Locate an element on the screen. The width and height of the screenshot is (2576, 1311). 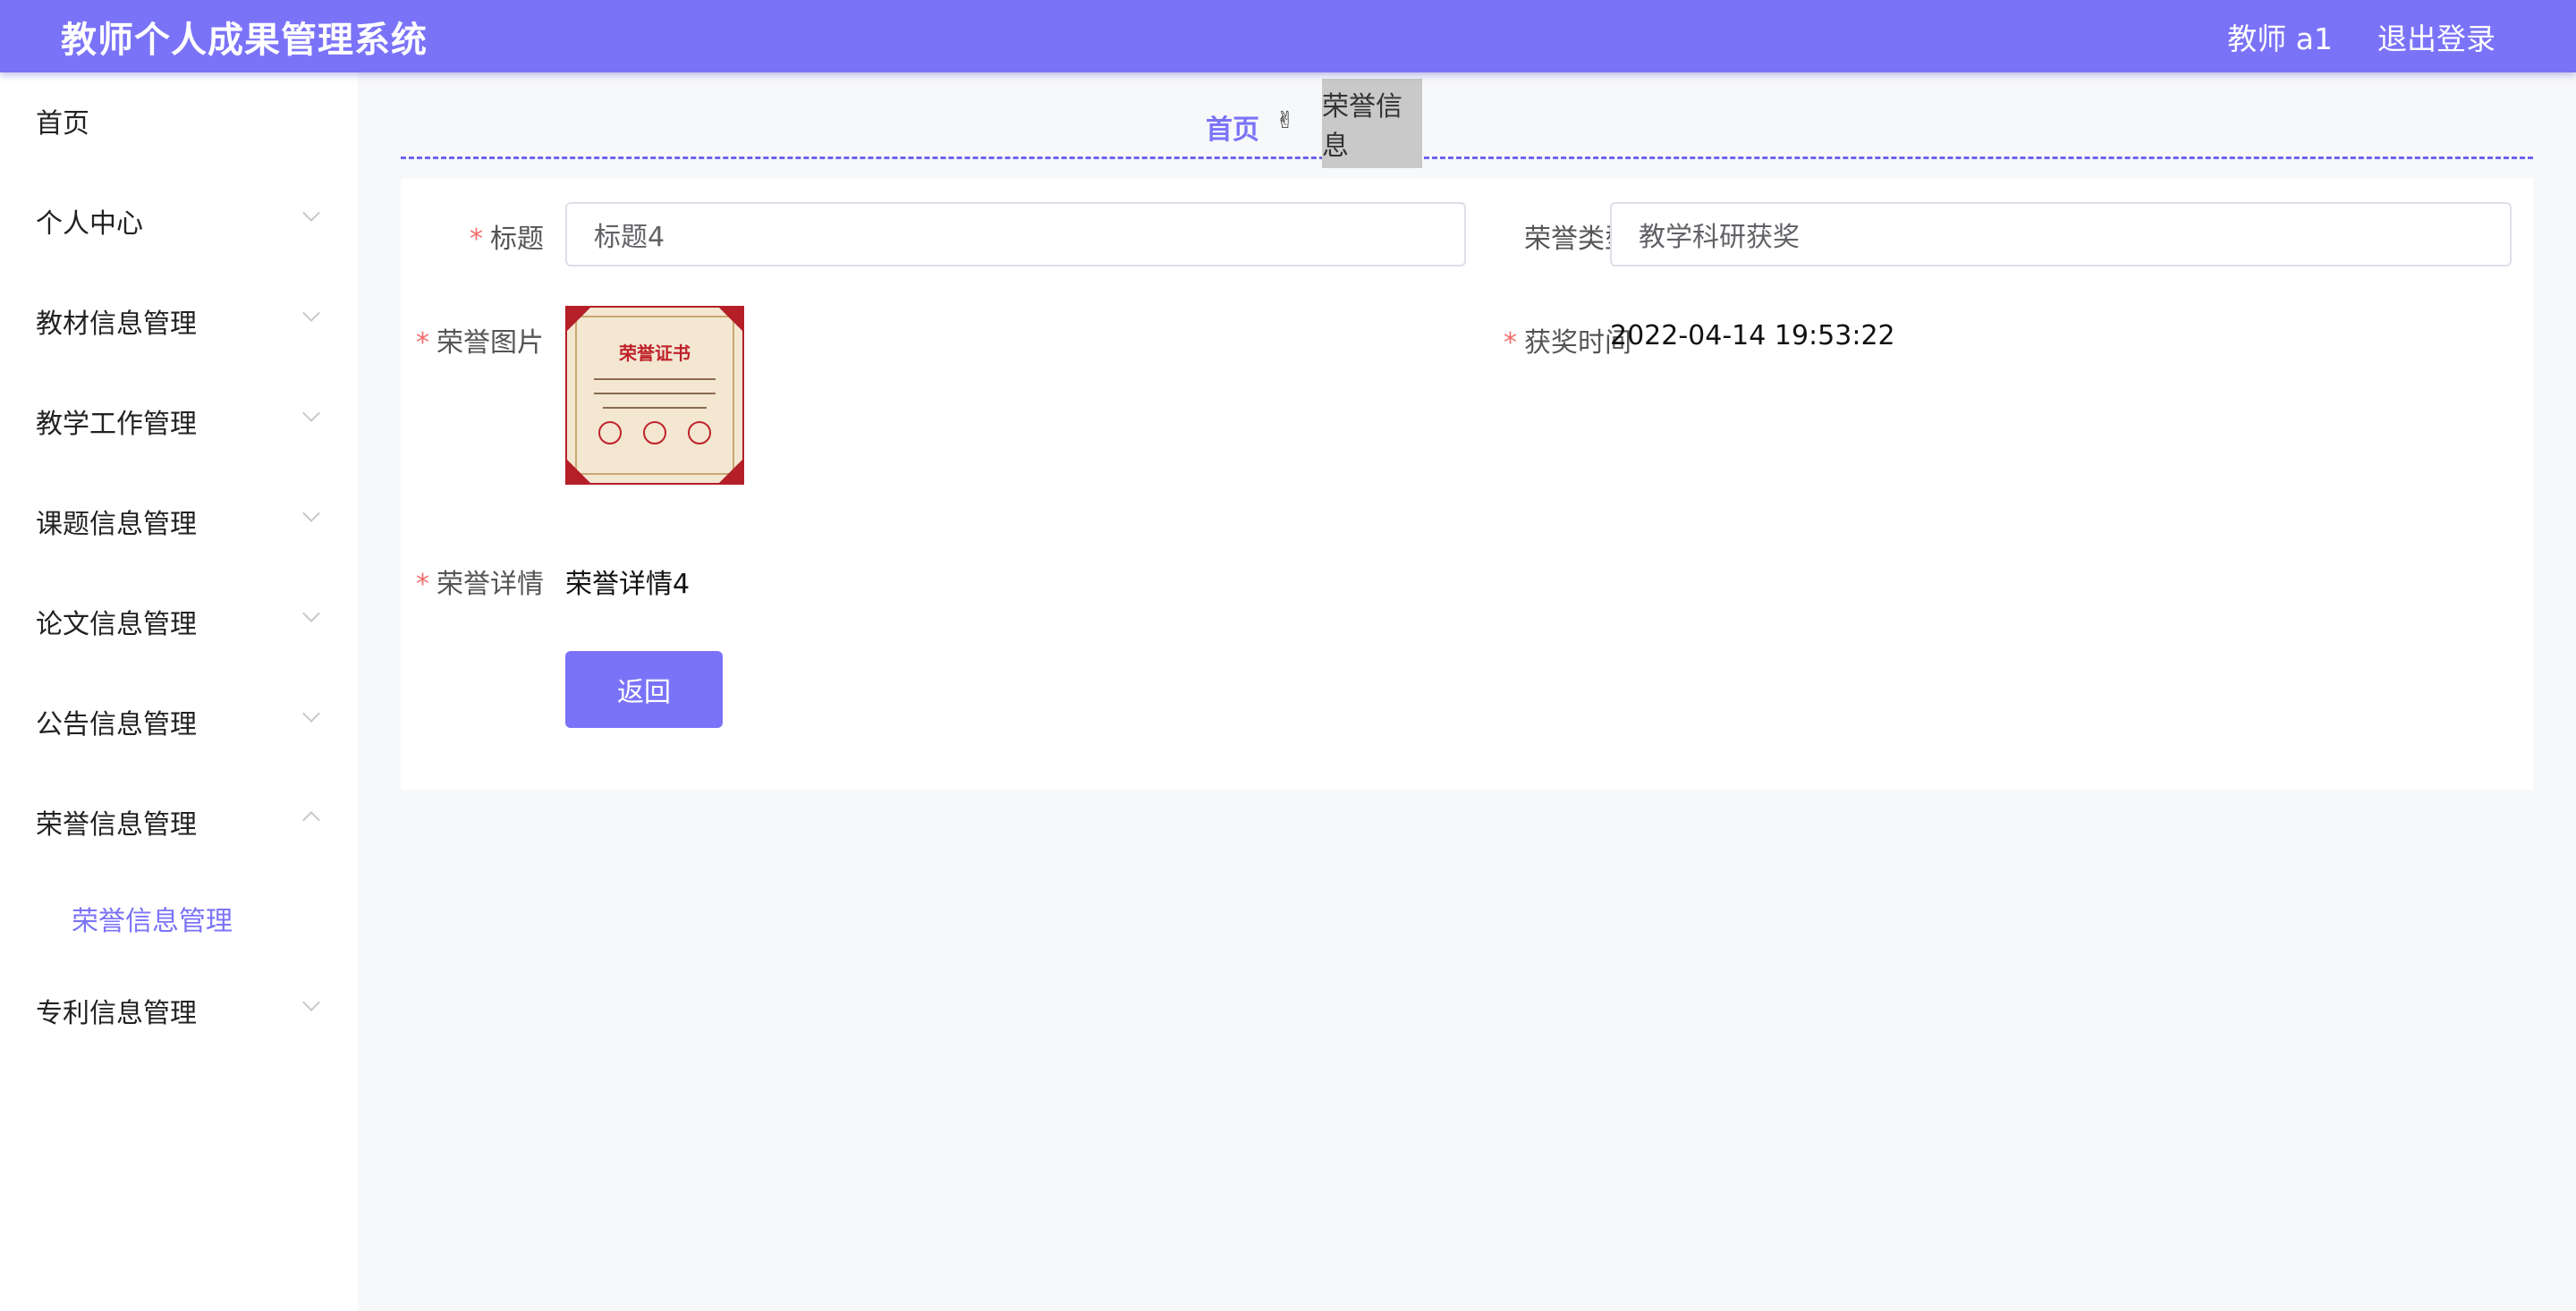
breadcrumb: 首页 ✌ 荣誉信息 is located at coordinates (1467, 123).